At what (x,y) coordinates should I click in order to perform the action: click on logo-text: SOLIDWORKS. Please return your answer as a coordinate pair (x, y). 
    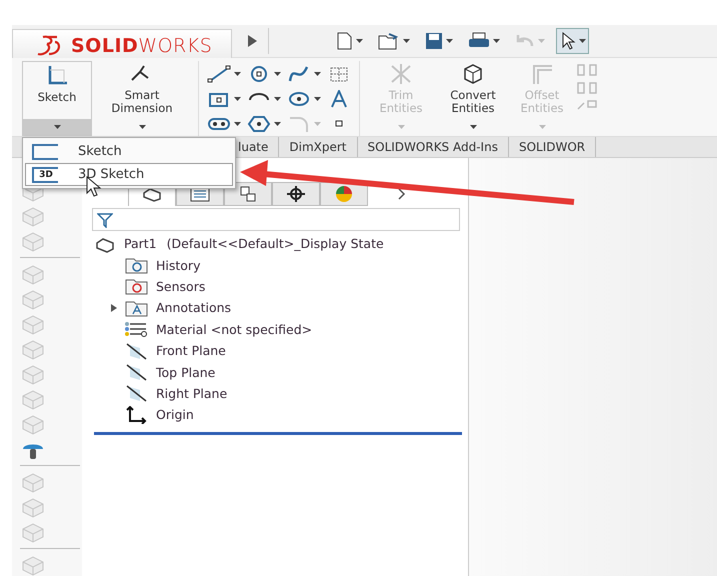
    Looking at the image, I should click on (141, 46).